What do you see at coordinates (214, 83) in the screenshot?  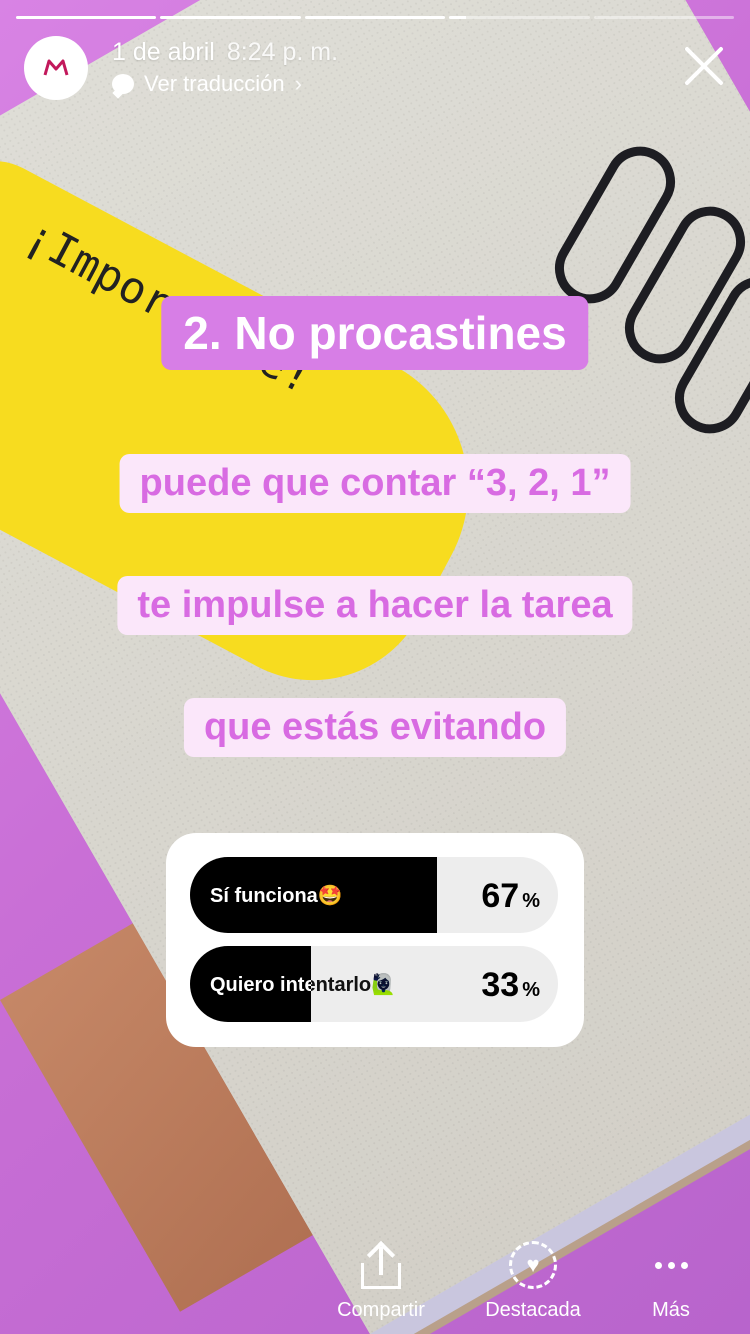 I see `see-translation-label: Ver traducción` at bounding box center [214, 83].